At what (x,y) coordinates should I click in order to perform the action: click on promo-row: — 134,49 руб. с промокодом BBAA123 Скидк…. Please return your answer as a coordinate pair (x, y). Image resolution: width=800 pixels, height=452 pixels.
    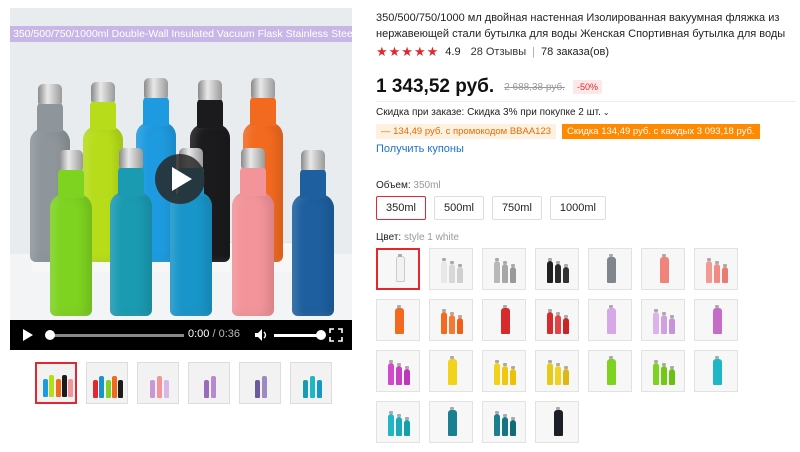
    Looking at the image, I should click on (568, 131).